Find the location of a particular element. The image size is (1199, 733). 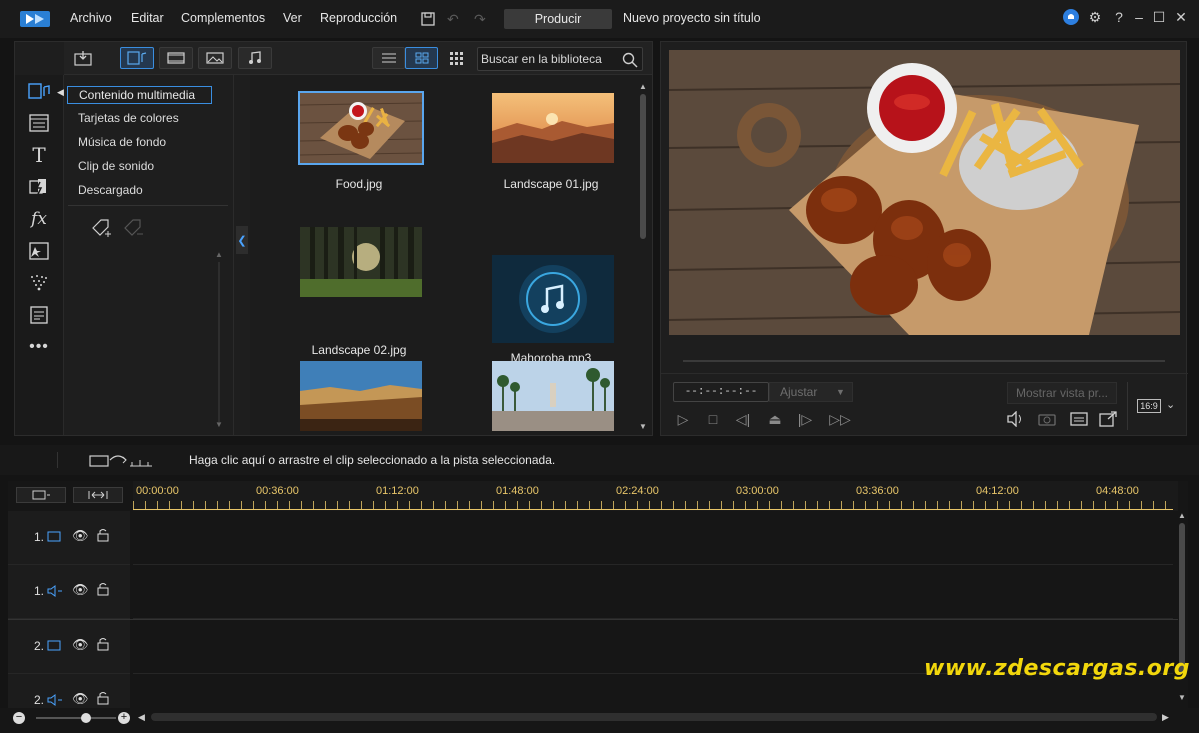

more-rooms-icon: ••• is located at coordinates (39, 347).